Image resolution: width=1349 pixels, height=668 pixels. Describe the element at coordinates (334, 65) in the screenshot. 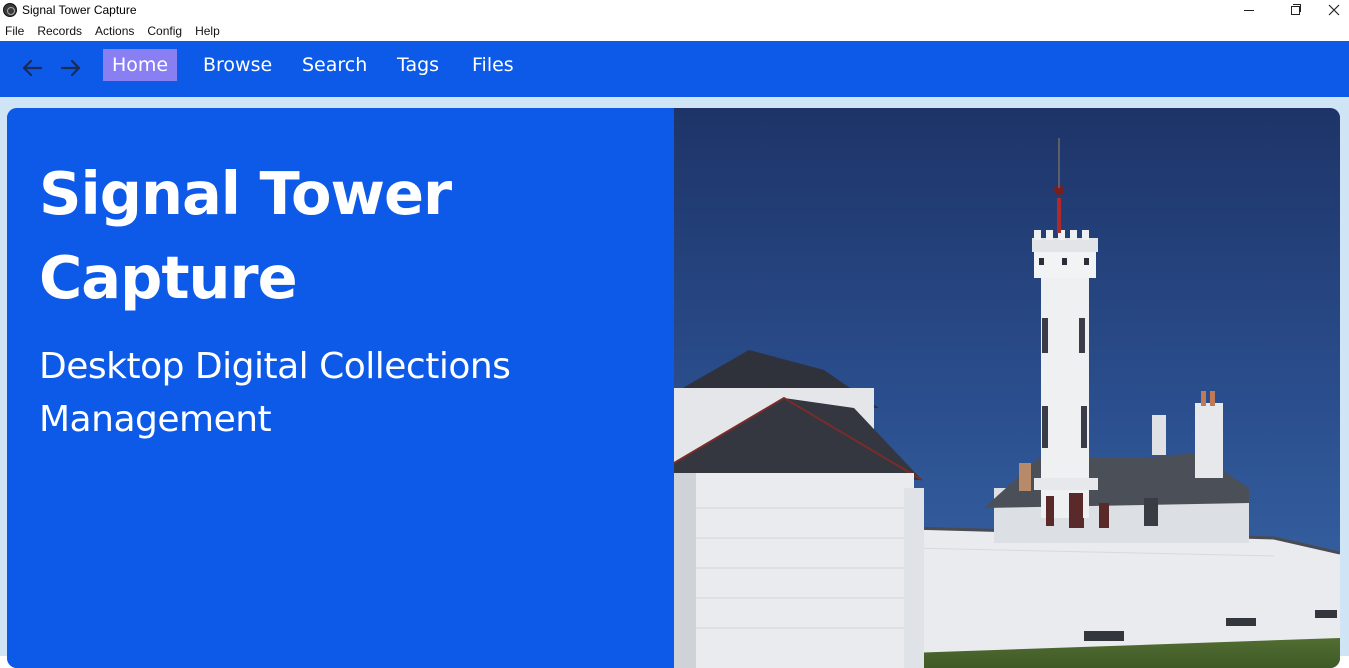

I see `nav-search: Search` at that location.